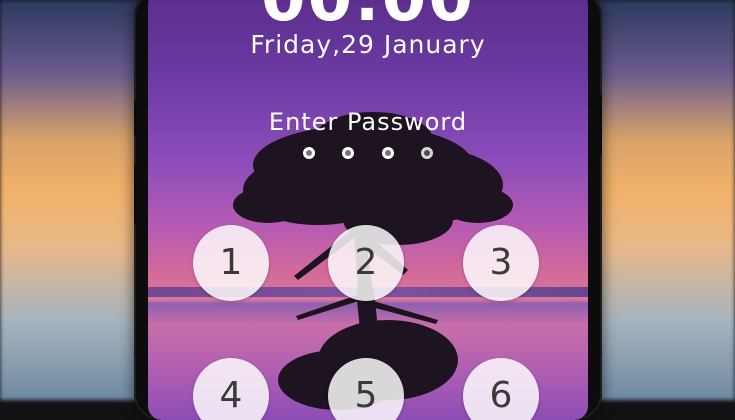 This screenshot has height=420, width=735. What do you see at coordinates (599, 125) in the screenshot?
I see `power-button` at bounding box center [599, 125].